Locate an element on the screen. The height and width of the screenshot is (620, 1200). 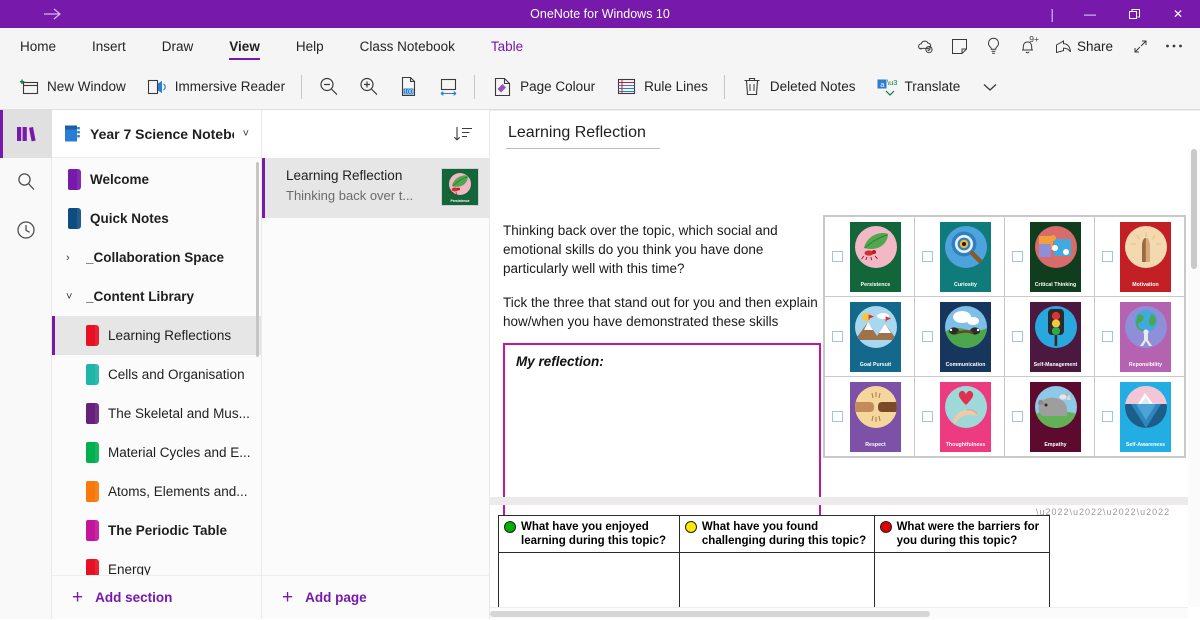
new-window-button: New Window is located at coordinates (72, 87).